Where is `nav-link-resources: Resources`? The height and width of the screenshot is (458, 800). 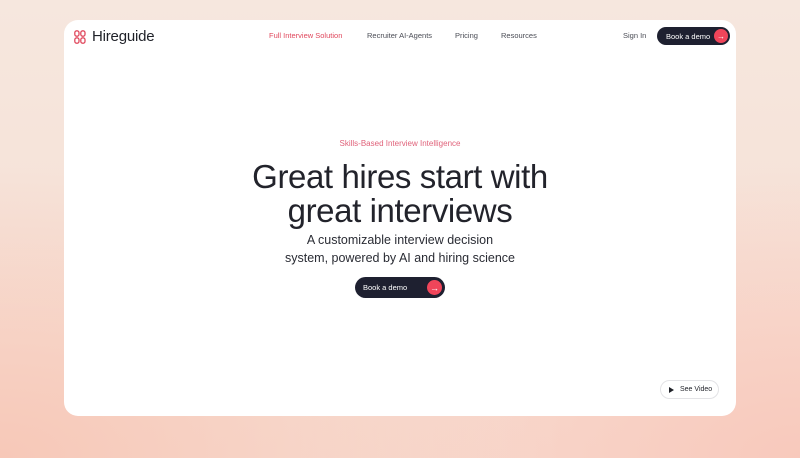
nav-link-resources: Resources is located at coordinates (519, 35).